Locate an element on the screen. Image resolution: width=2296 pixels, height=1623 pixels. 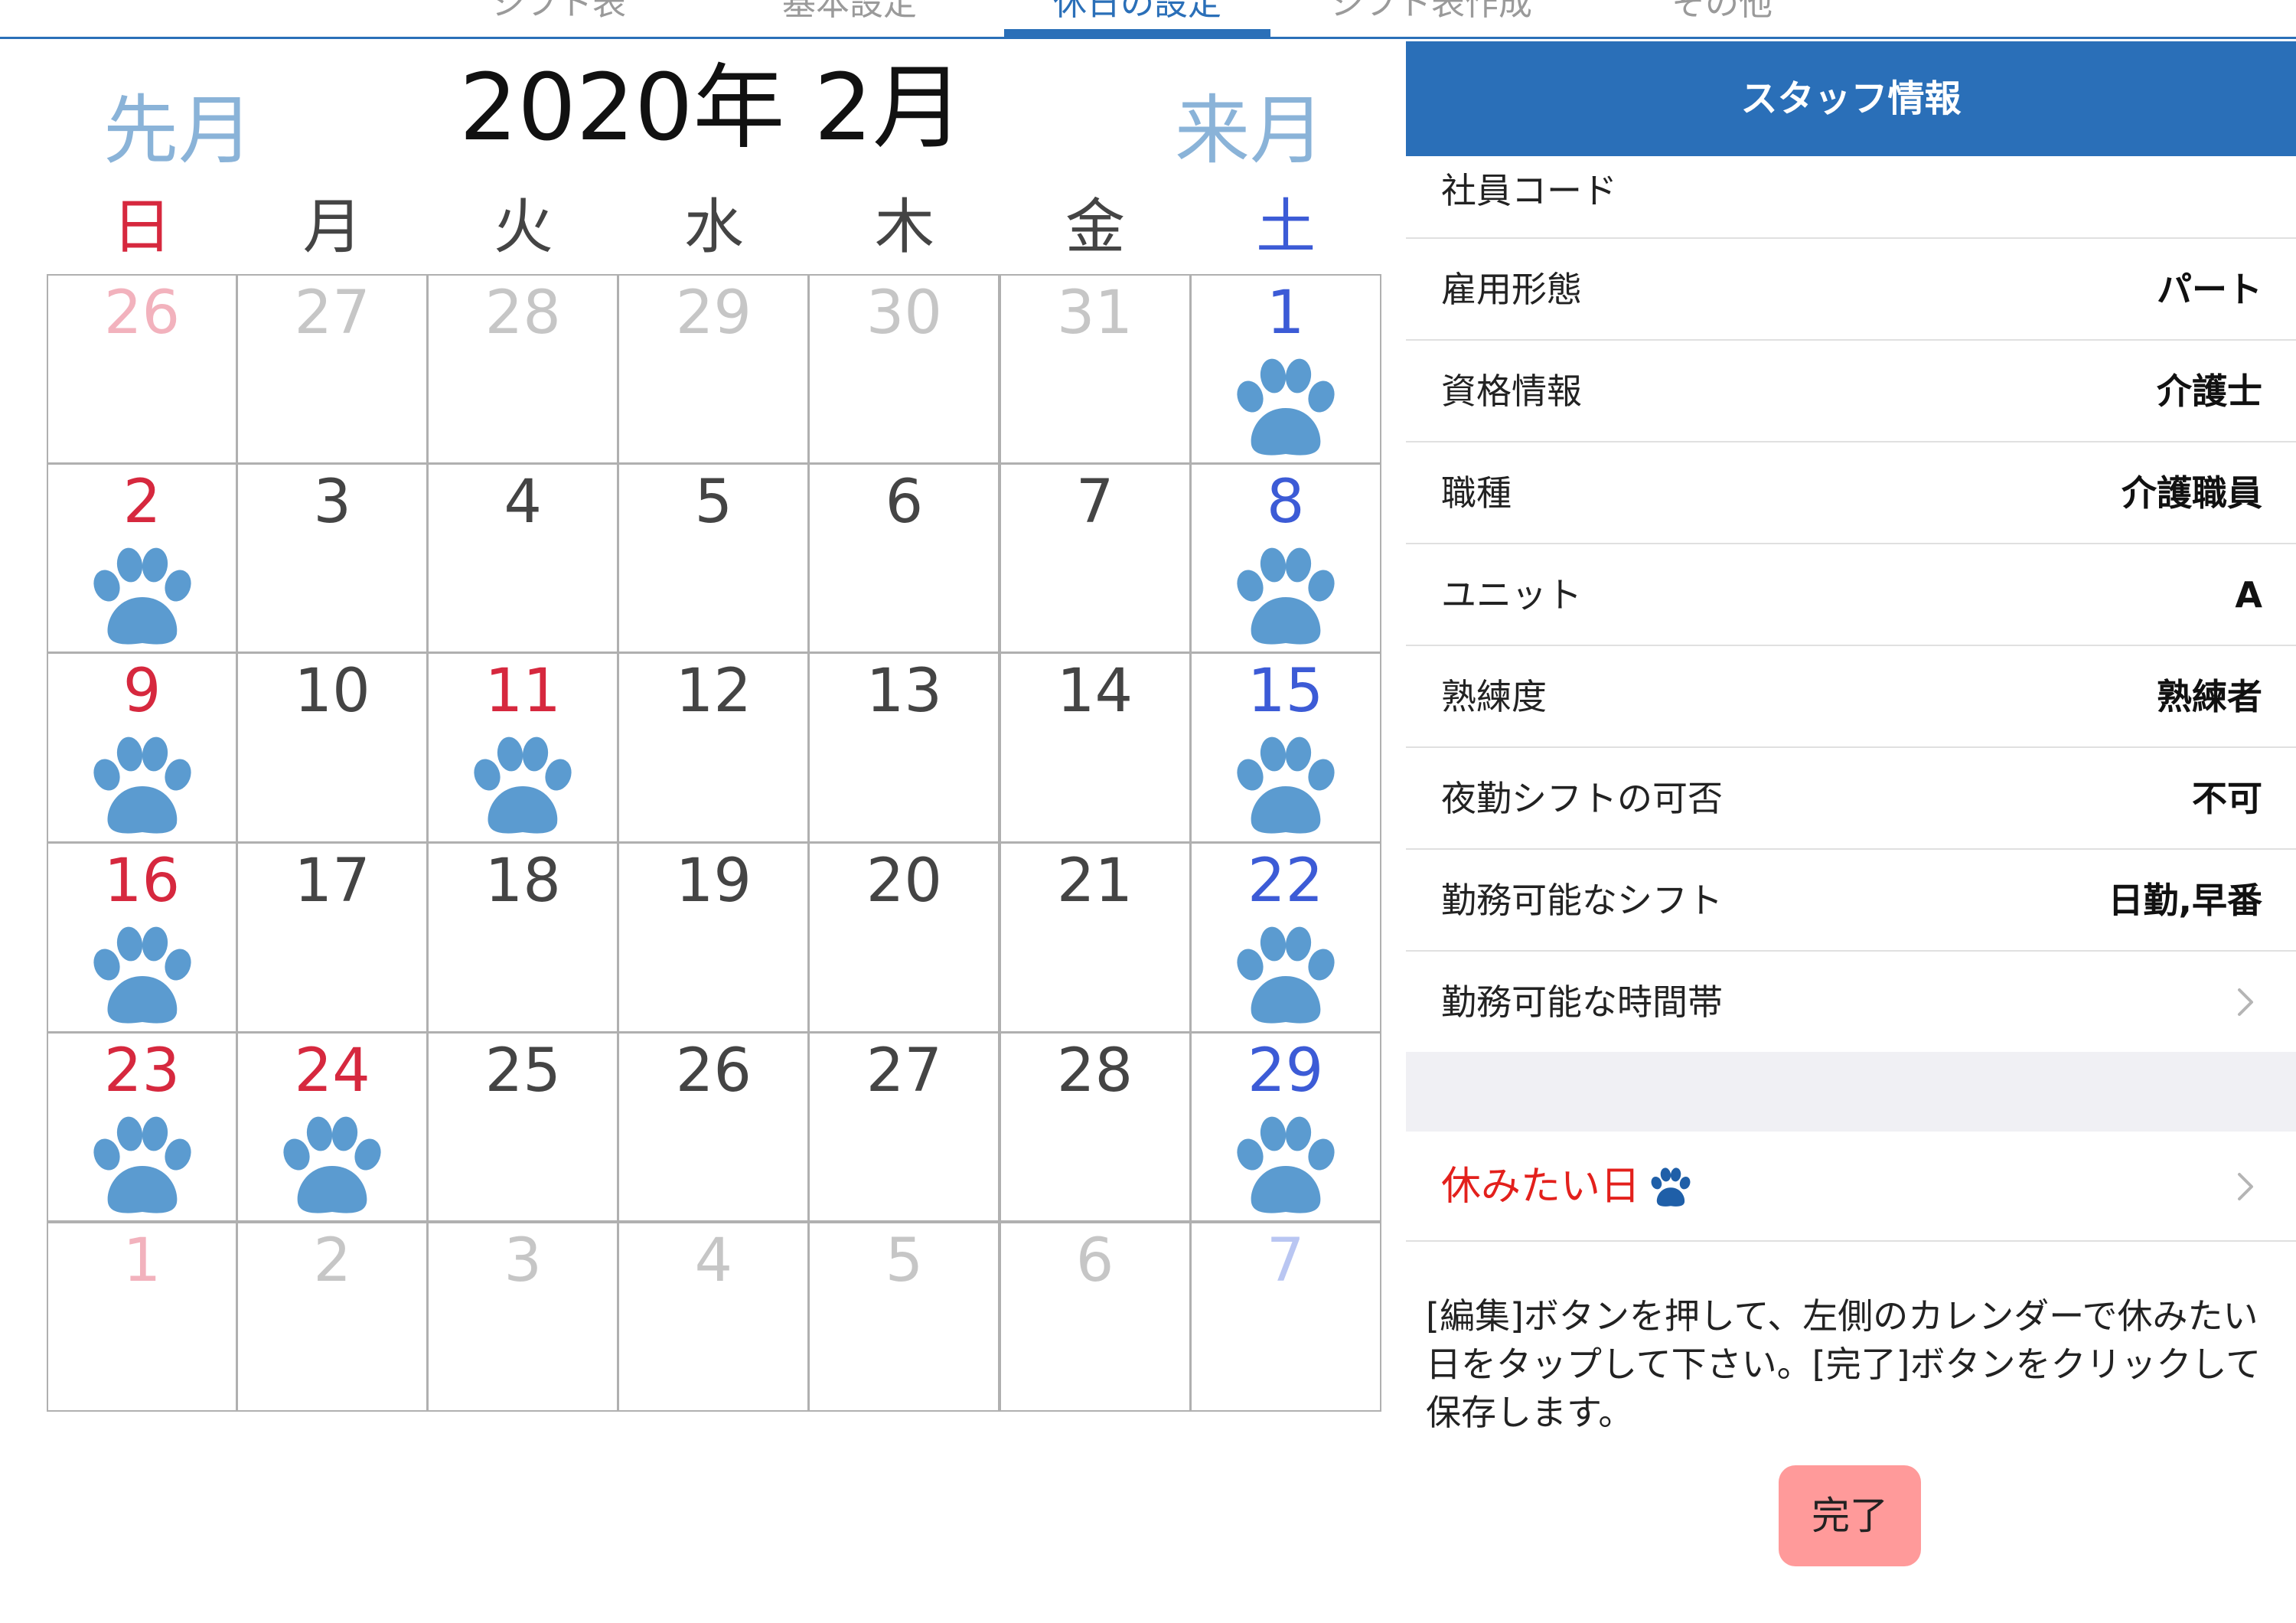
staff-info-label: 夜勤シフトの可否 is located at coordinates (1582, 799).